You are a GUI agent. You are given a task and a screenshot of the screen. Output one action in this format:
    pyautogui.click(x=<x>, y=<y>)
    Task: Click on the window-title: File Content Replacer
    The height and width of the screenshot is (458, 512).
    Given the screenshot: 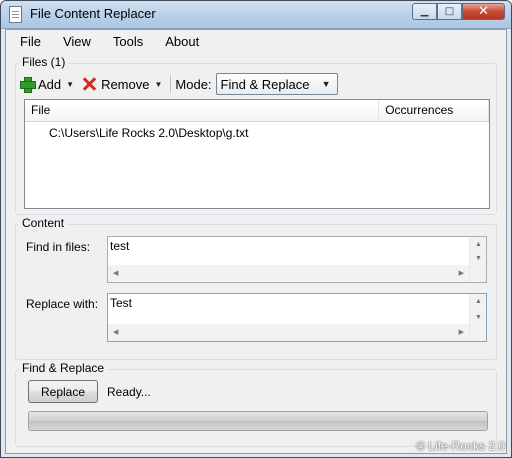 What is the action you would take?
    pyautogui.click(x=93, y=13)
    